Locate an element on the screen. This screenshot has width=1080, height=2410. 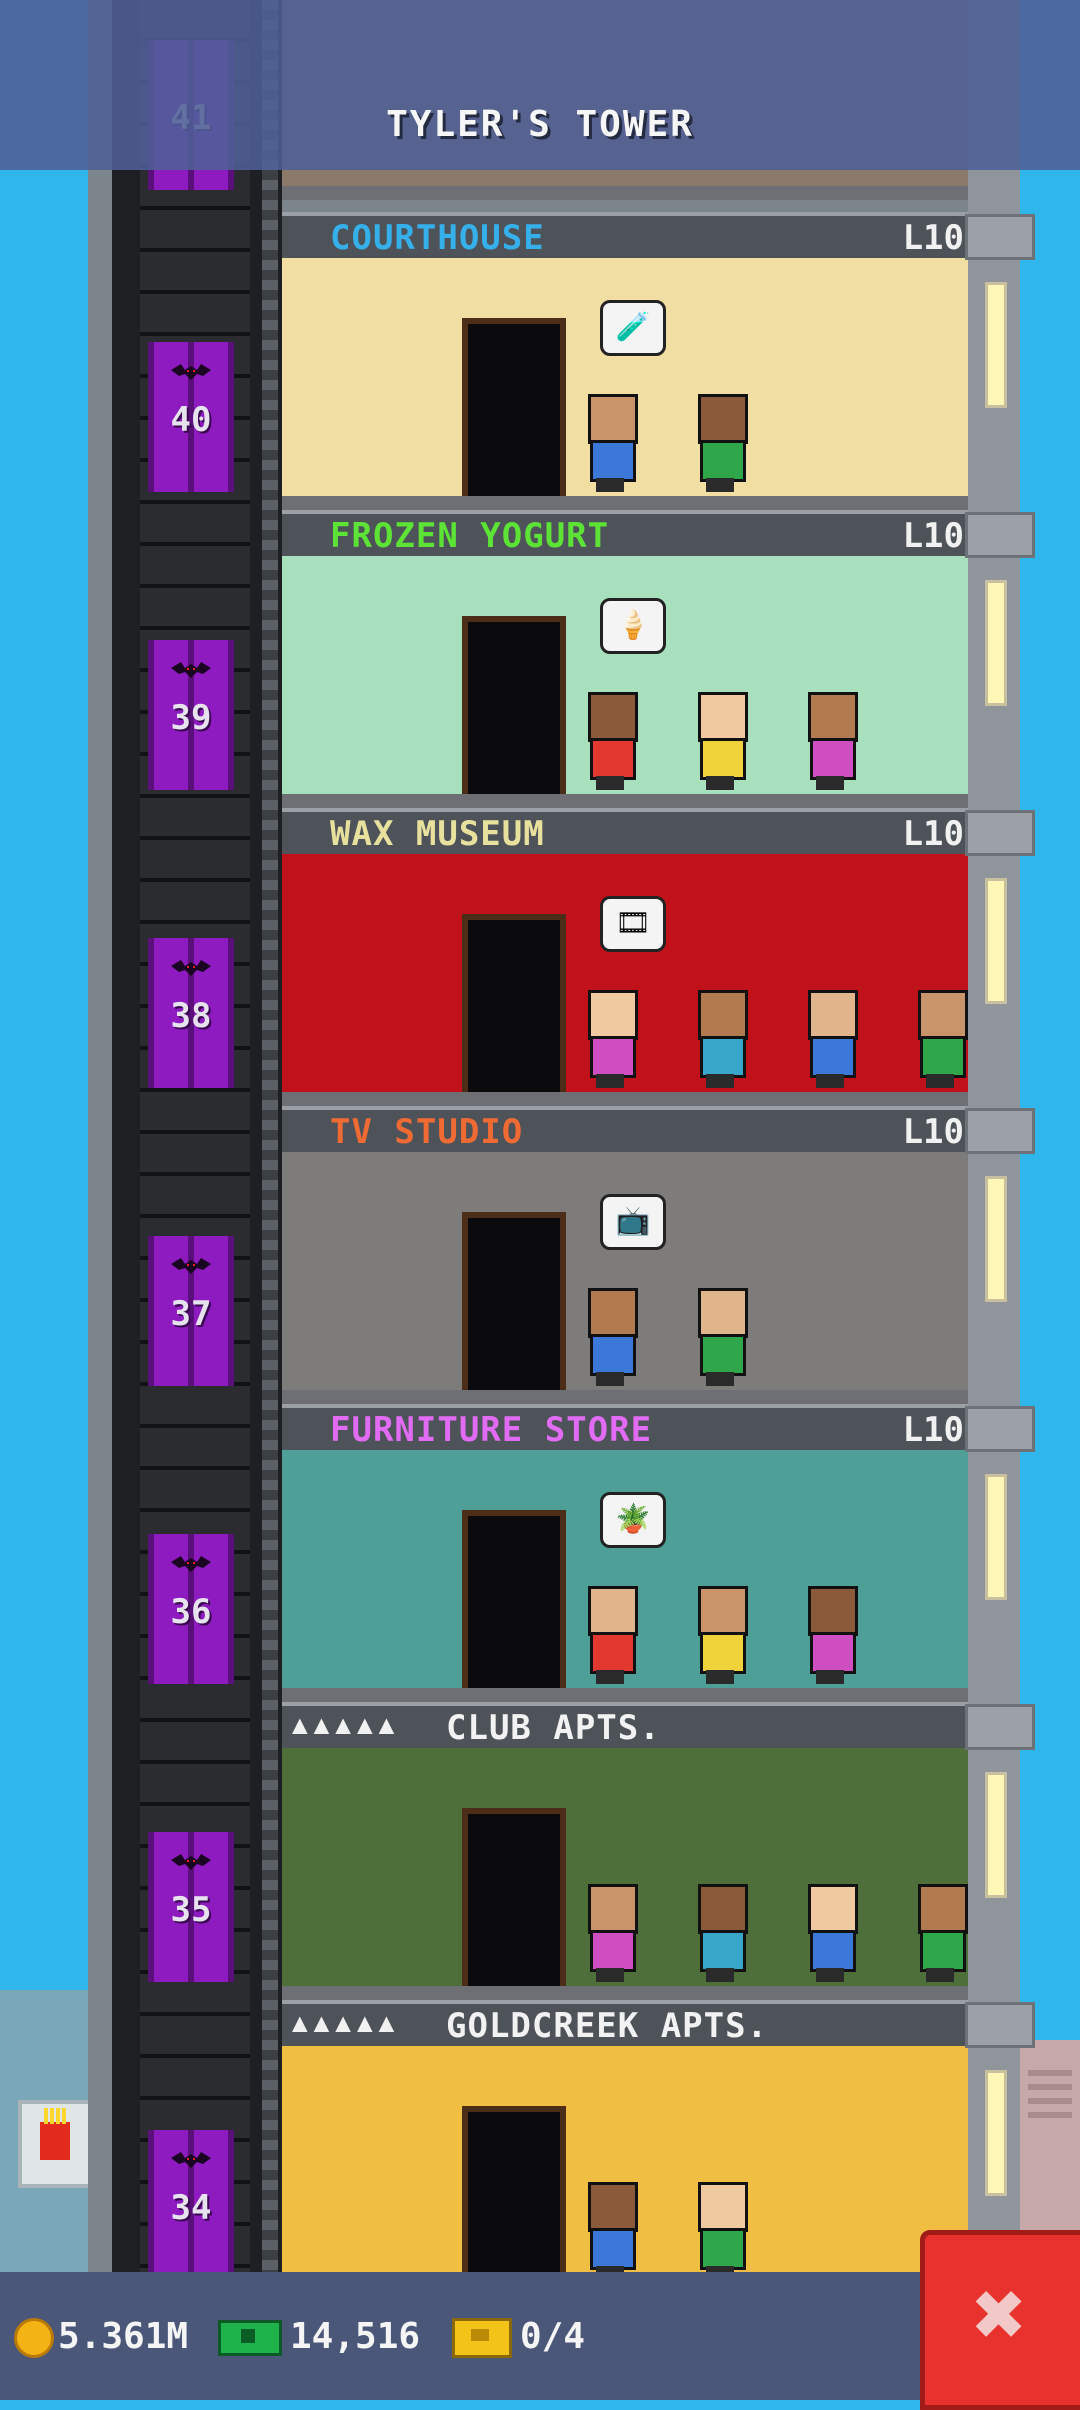
bux-display: 14,516 is located at coordinates (319, 2337).